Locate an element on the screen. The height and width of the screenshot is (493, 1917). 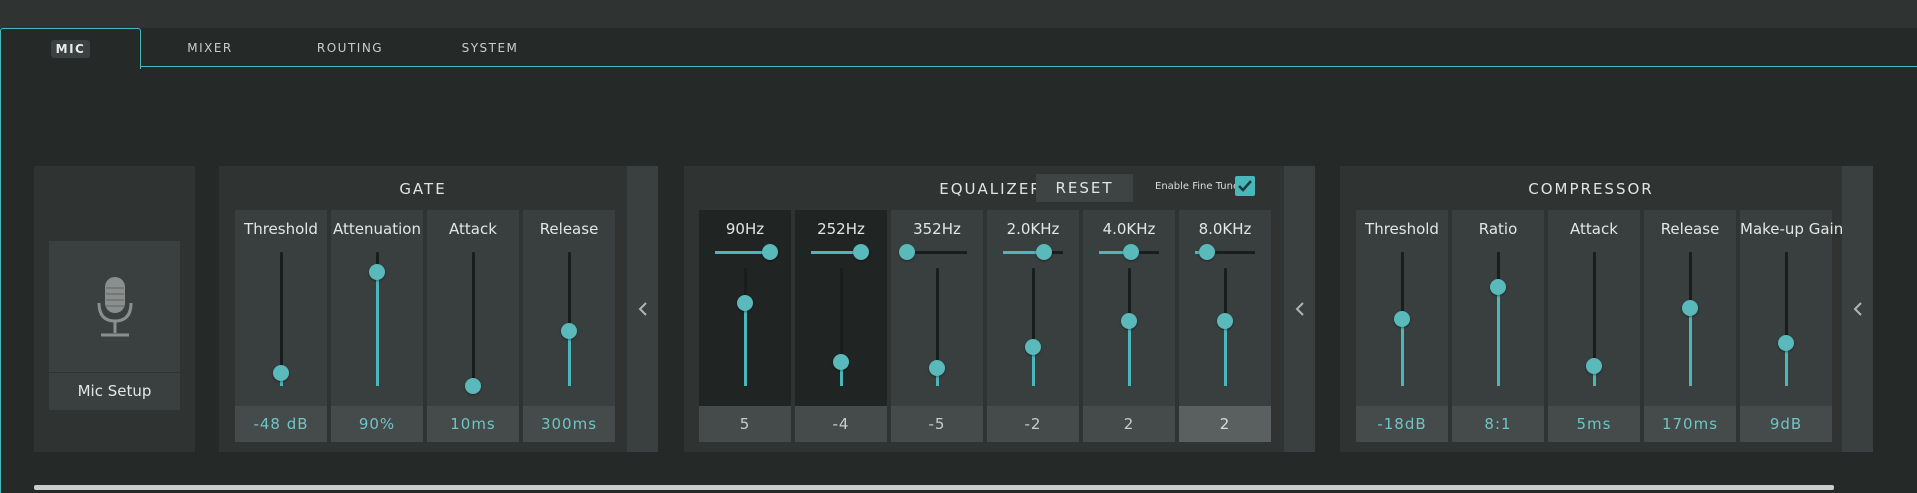
gate-slider-track is located at coordinates (473, 319).